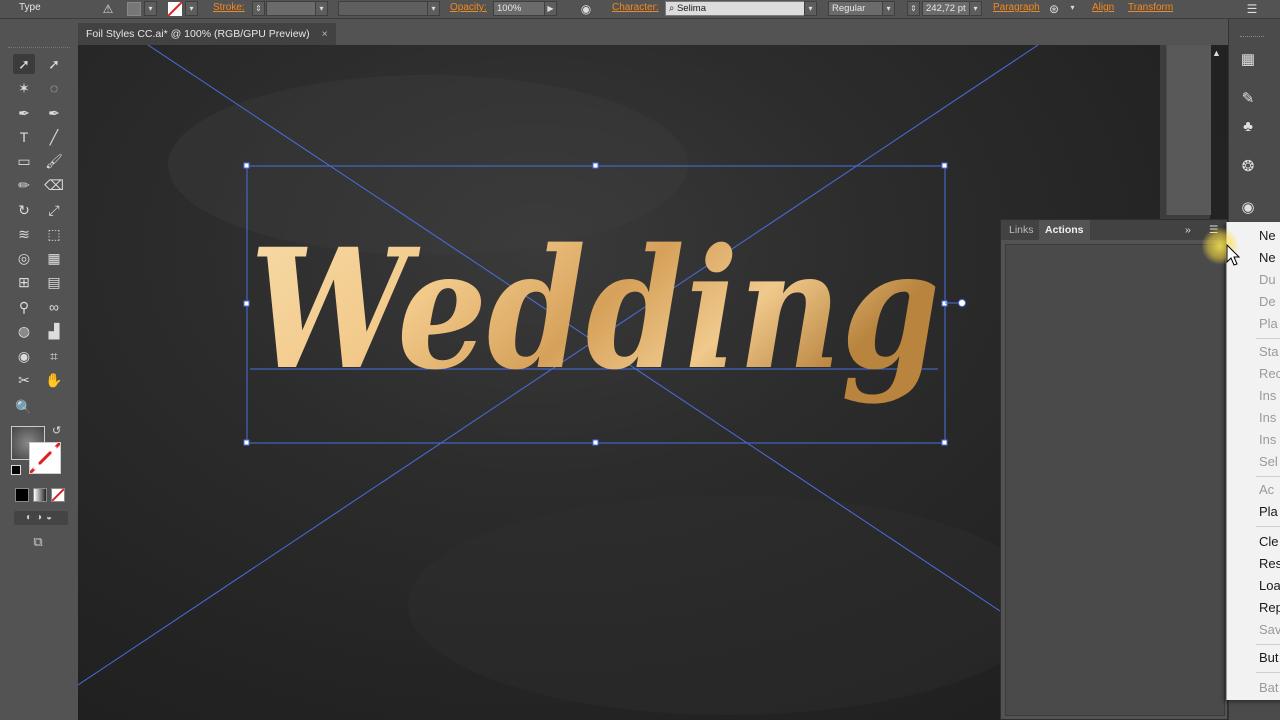 Image resolution: width=1280 pixels, height=720 pixels. Describe the element at coordinates (810, 8) in the screenshot. I see `font-family-dropdown: ▾` at that location.